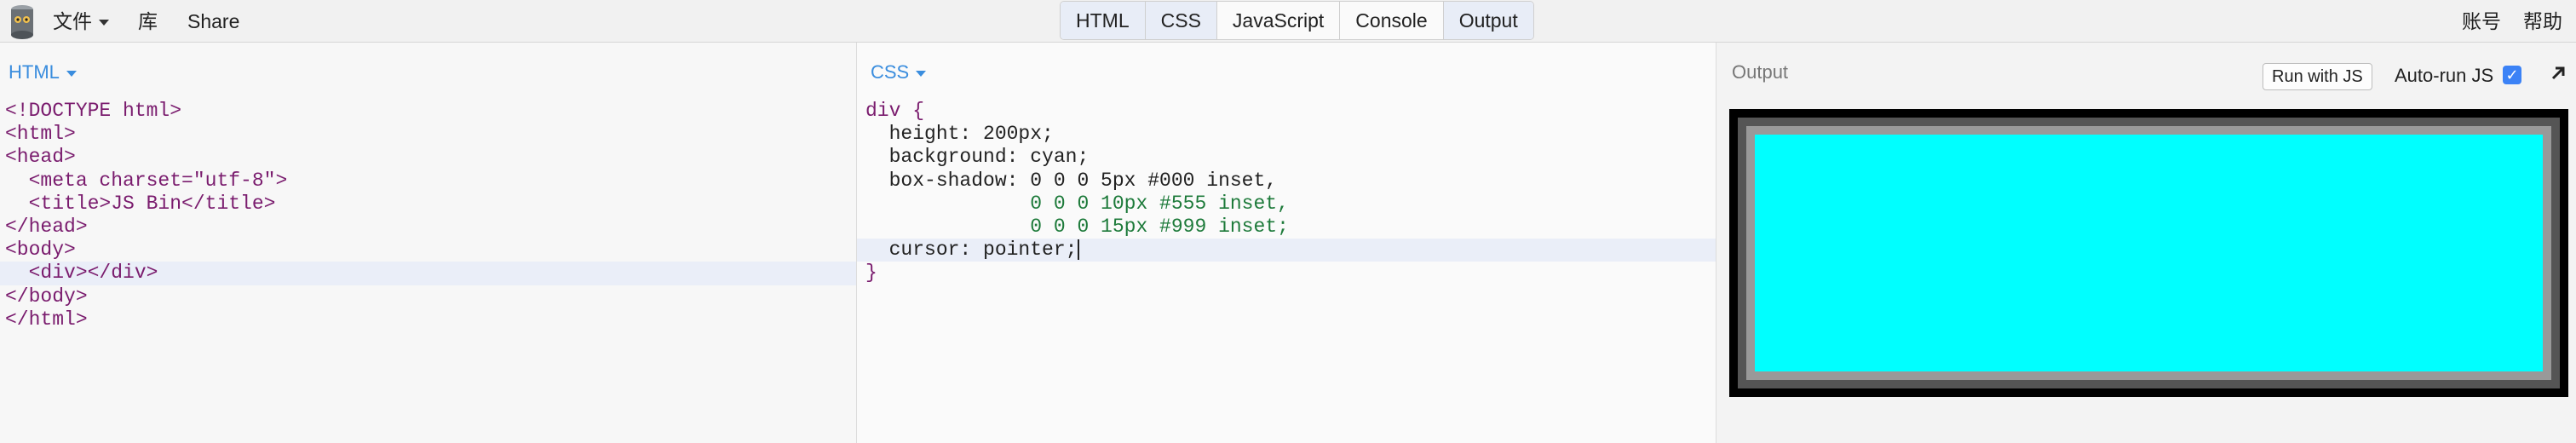  Describe the element at coordinates (1761, 72) in the screenshot. I see `output-title: Output` at that location.